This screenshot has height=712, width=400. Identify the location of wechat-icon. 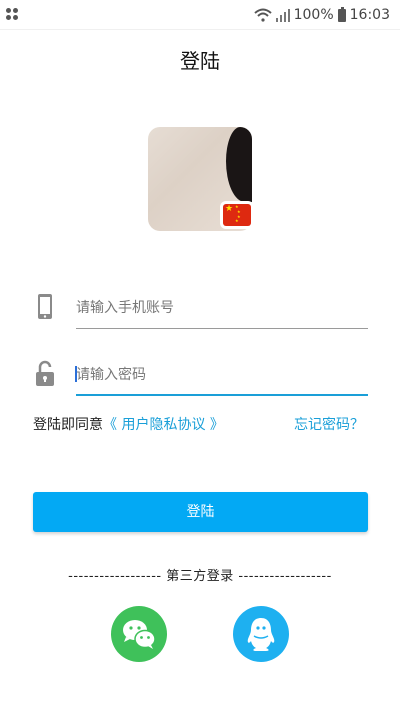
(139, 634).